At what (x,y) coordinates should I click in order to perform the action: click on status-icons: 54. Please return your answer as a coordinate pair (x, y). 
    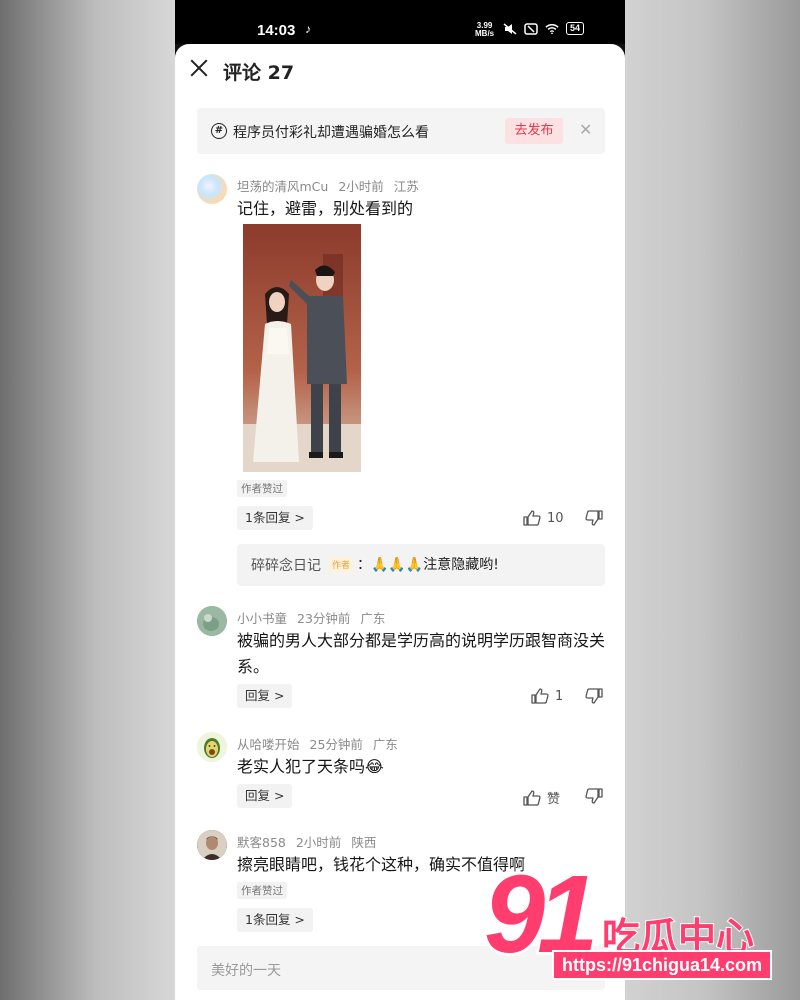
    Looking at the image, I should click on (544, 28).